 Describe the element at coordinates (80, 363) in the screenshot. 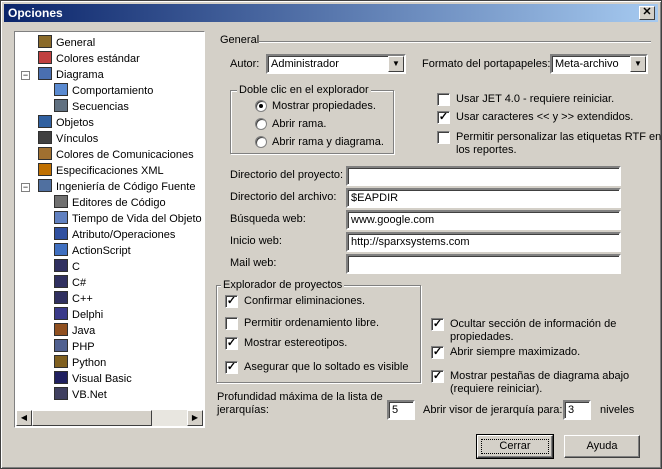

I see `tree-item: Python` at that location.